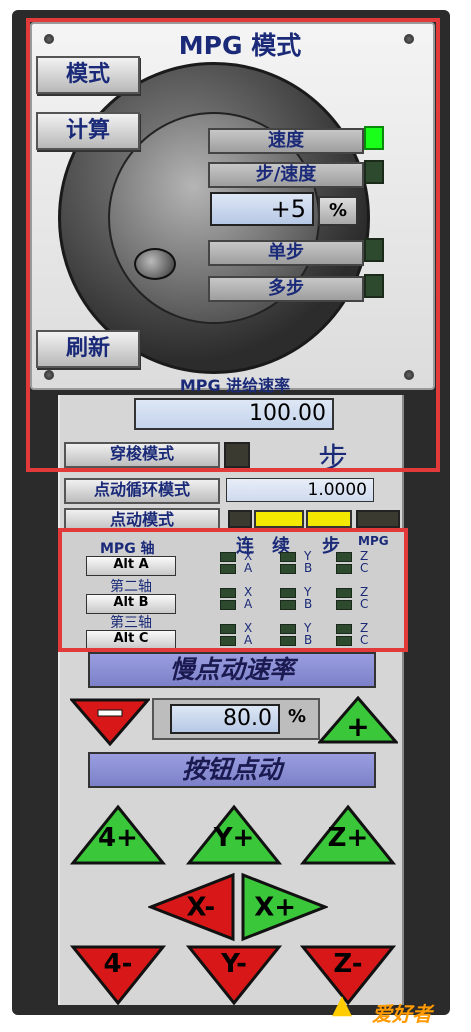  Describe the element at coordinates (200, 907) in the screenshot. I see `jog-button-label: X-` at that location.